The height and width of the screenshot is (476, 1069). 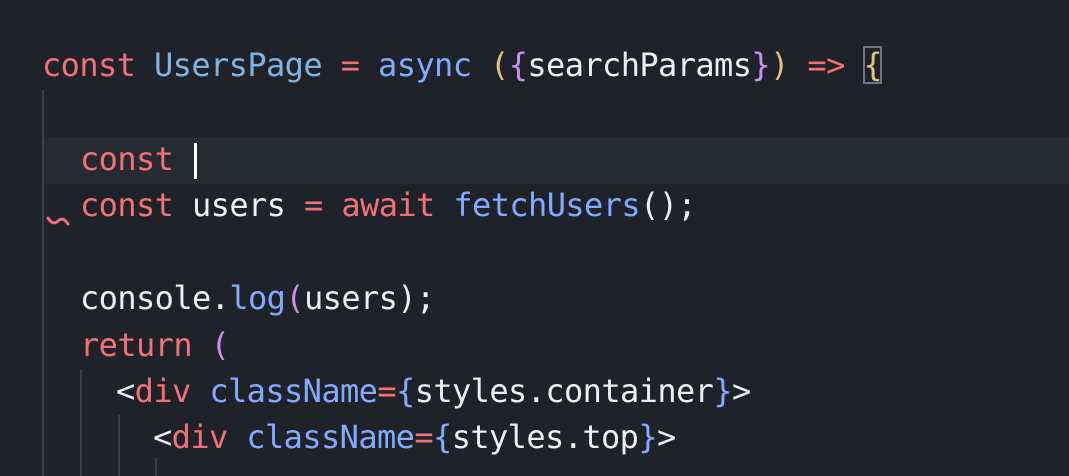 I want to click on keyword-async: async, so click(x=425, y=65).